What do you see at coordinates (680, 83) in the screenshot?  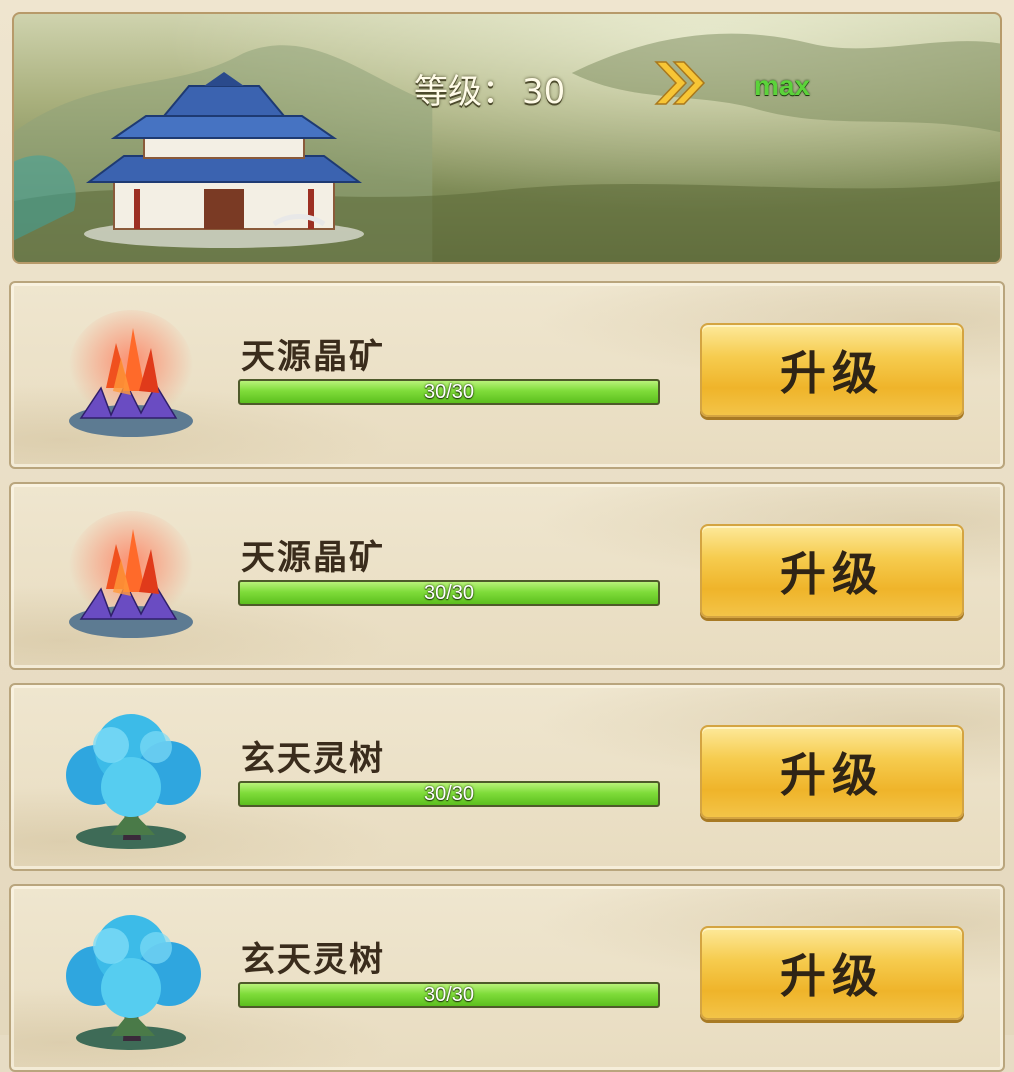 I see `double-chevron-right-icon` at bounding box center [680, 83].